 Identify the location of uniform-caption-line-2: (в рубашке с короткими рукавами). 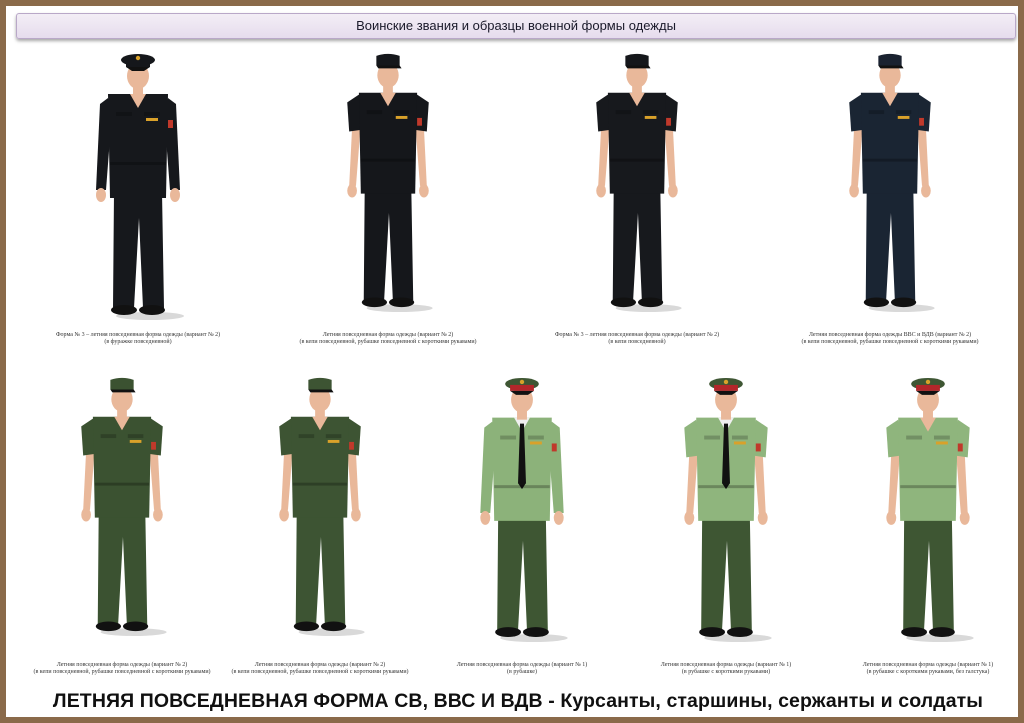
(726, 672).